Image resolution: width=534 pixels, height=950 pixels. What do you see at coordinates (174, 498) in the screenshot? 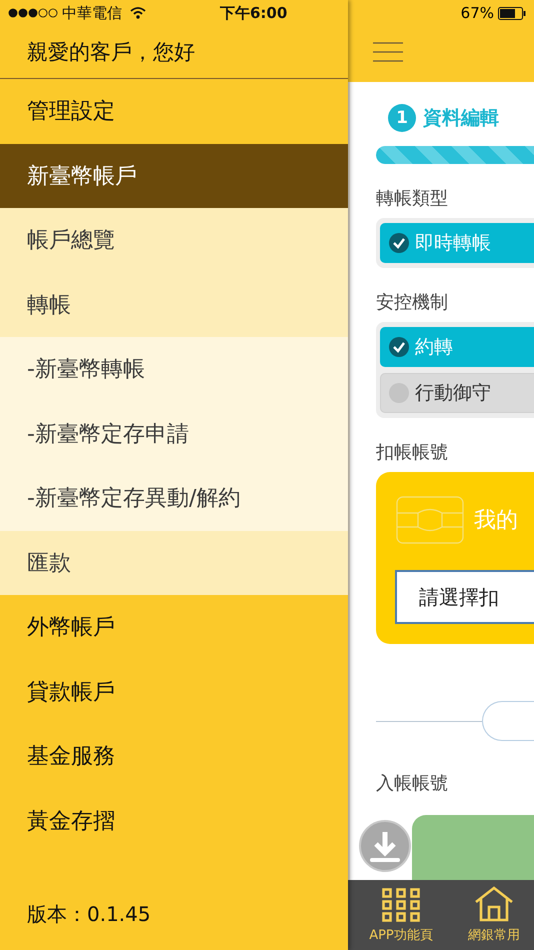
I see `menu-item: -新臺幣定存異動/解約` at bounding box center [174, 498].